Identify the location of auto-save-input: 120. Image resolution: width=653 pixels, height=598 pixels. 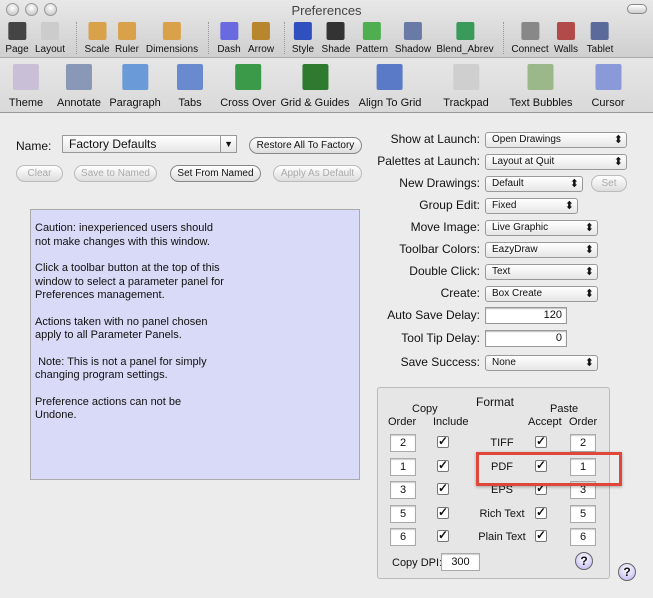
(526, 315).